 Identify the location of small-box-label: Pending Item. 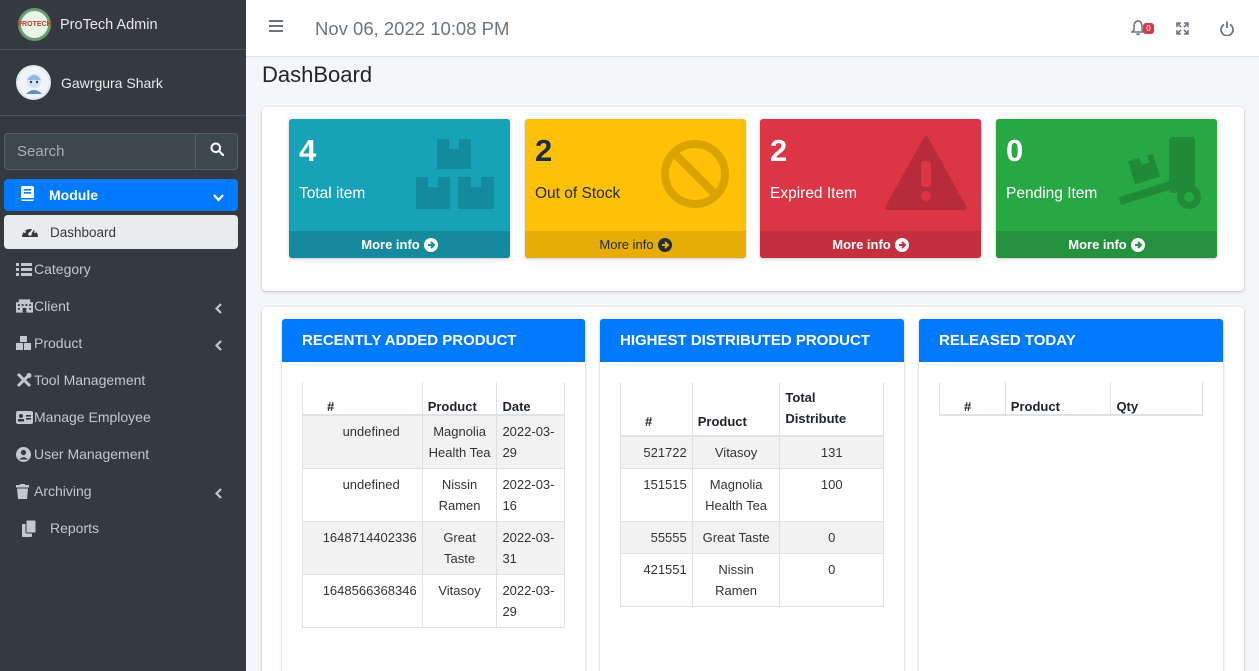
(1052, 193).